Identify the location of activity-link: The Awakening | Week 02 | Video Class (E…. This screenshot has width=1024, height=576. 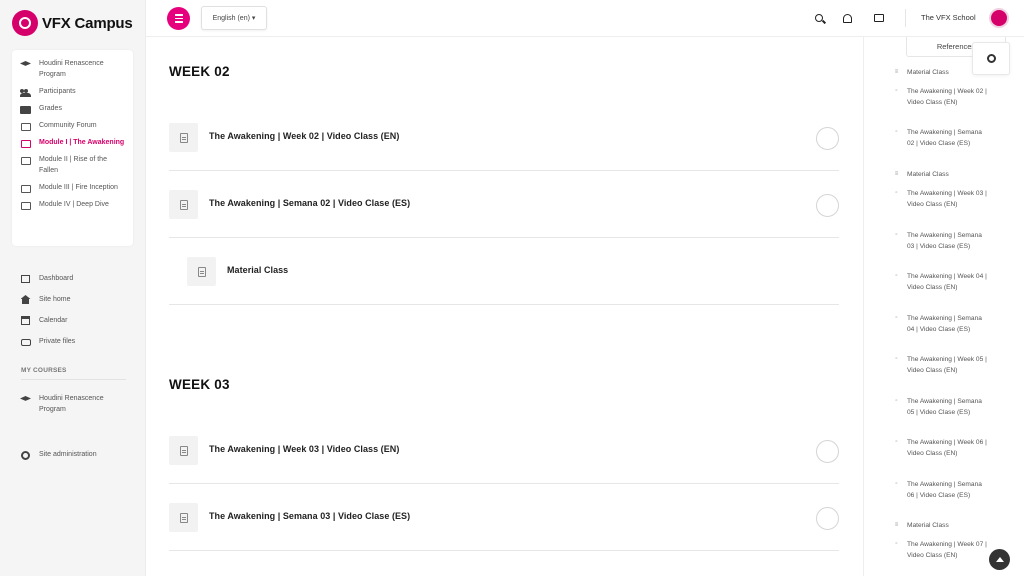
(304, 136).